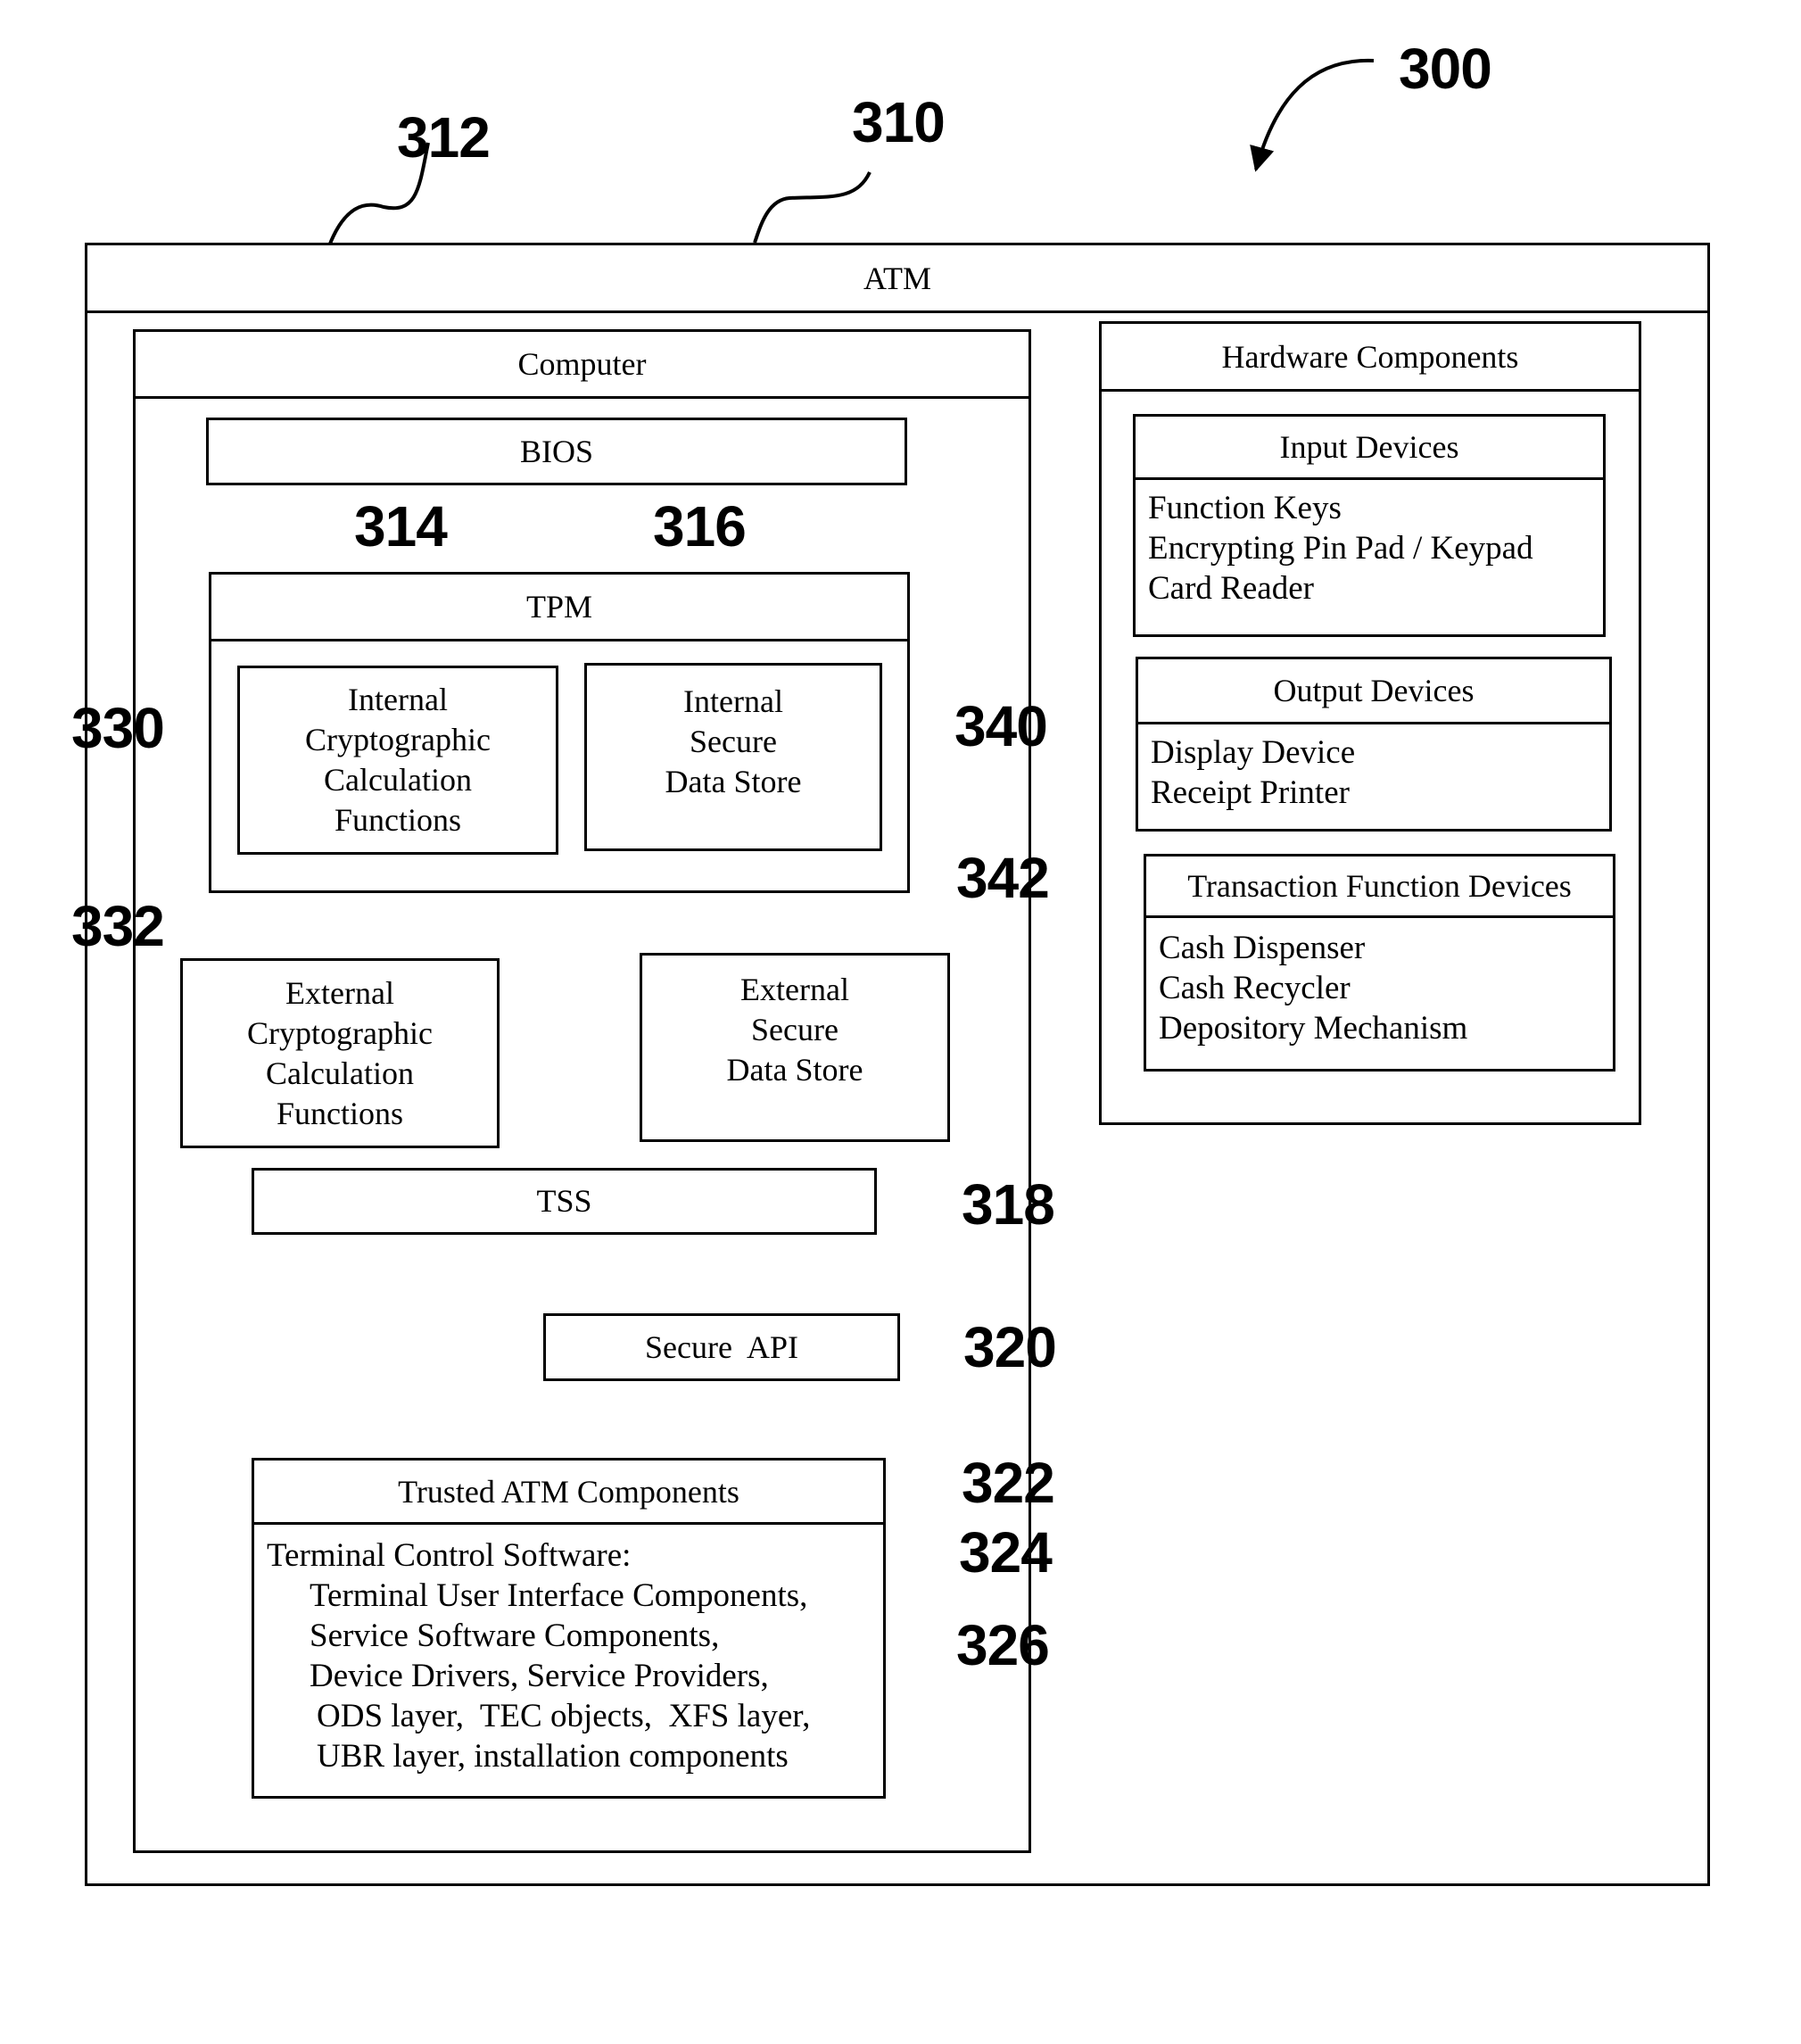  I want to click on device-item: Encrypting Pin Pad / Keypad, so click(1340, 548).